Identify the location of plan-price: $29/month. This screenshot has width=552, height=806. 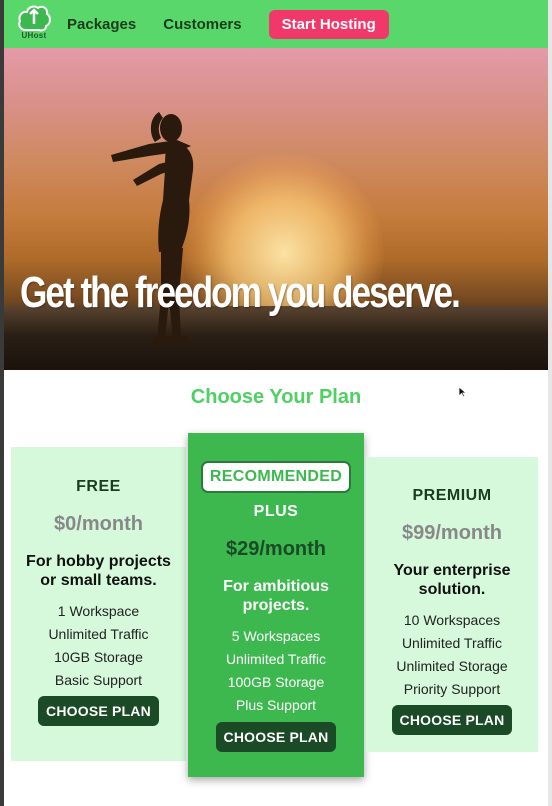
(276, 549).